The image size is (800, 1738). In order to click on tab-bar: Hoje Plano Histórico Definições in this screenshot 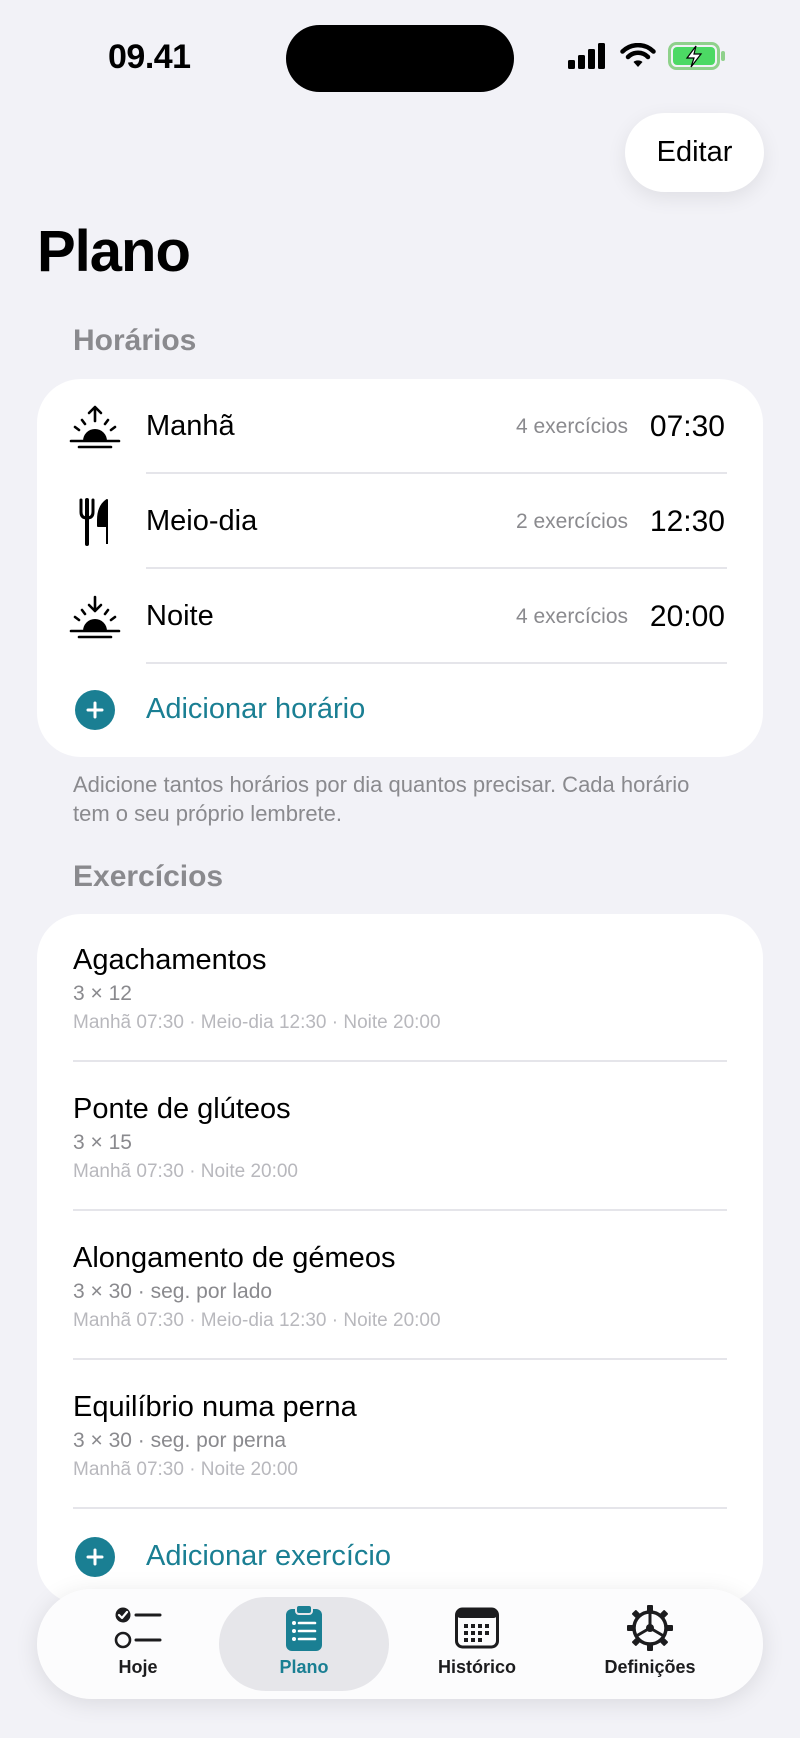, I will do `click(400, 1644)`.